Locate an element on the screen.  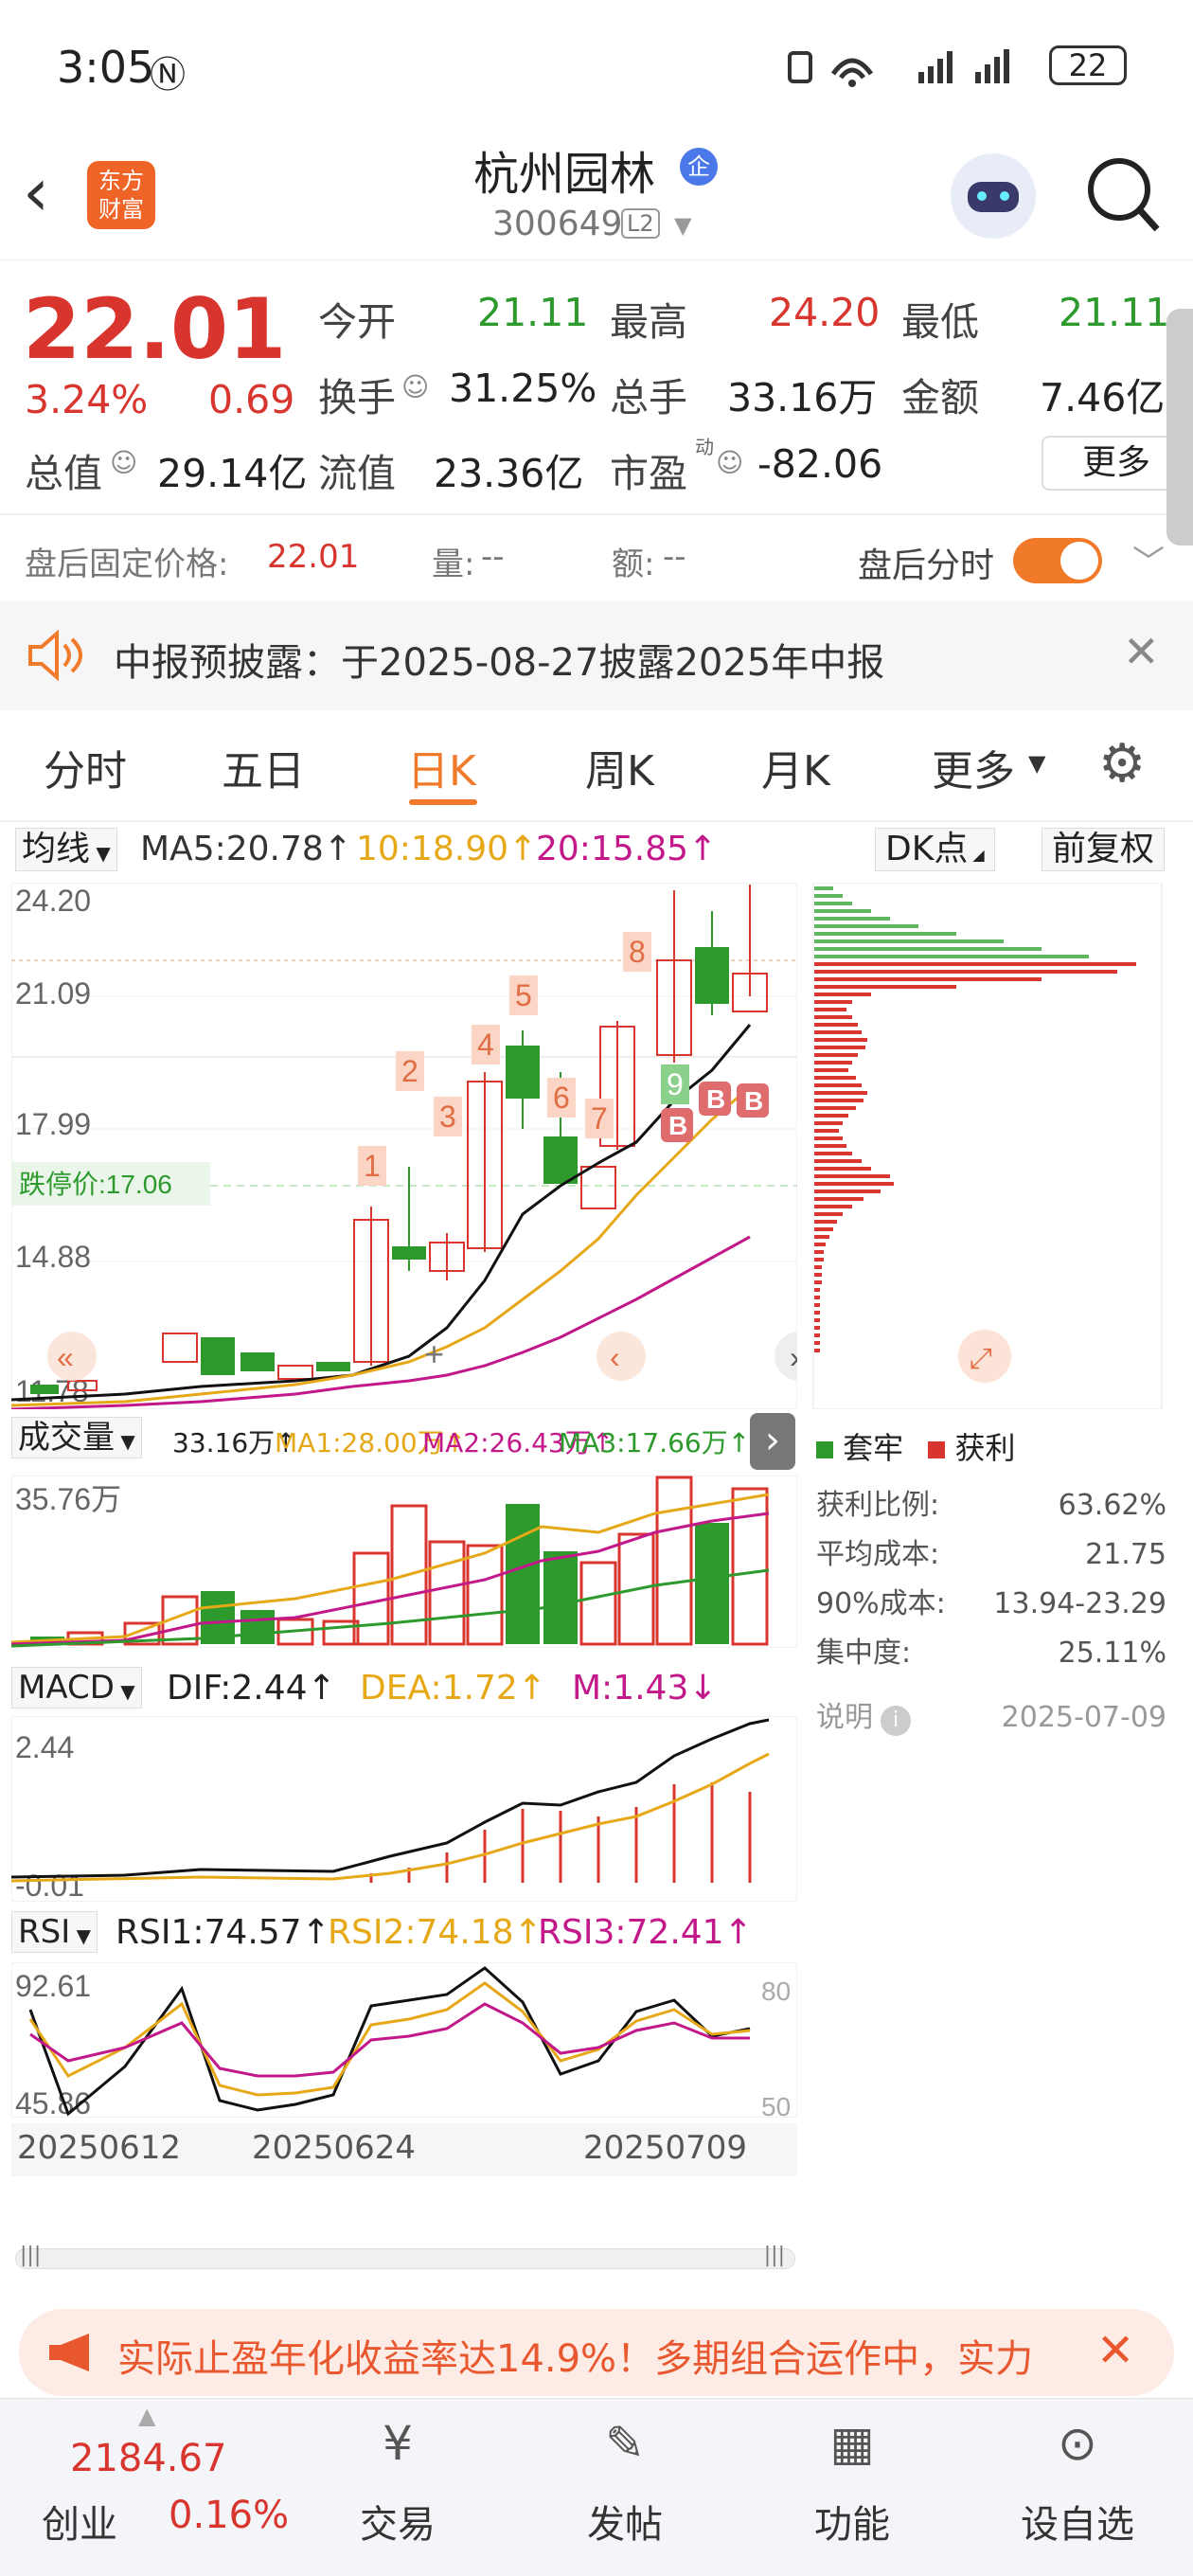
robot-assistant-icon is located at coordinates (993, 196).